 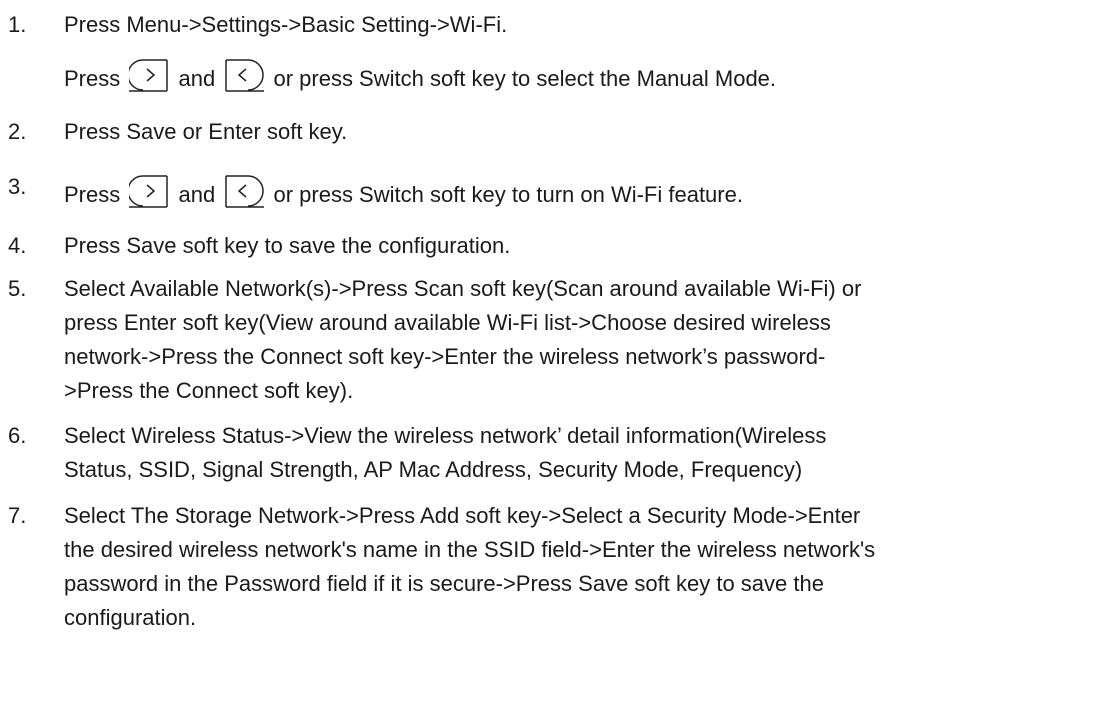 What do you see at coordinates (206, 131) in the screenshot?
I see `step-2-text: Press Save or Enter soft key.` at bounding box center [206, 131].